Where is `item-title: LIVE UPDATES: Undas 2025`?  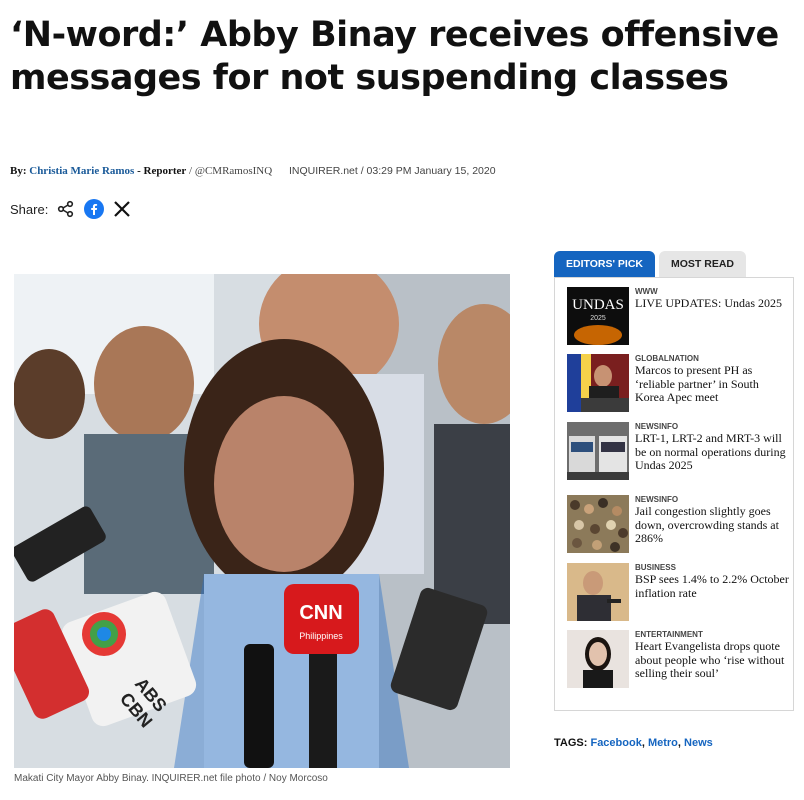 item-title: LIVE UPDATES: Undas 2025 is located at coordinates (713, 303).